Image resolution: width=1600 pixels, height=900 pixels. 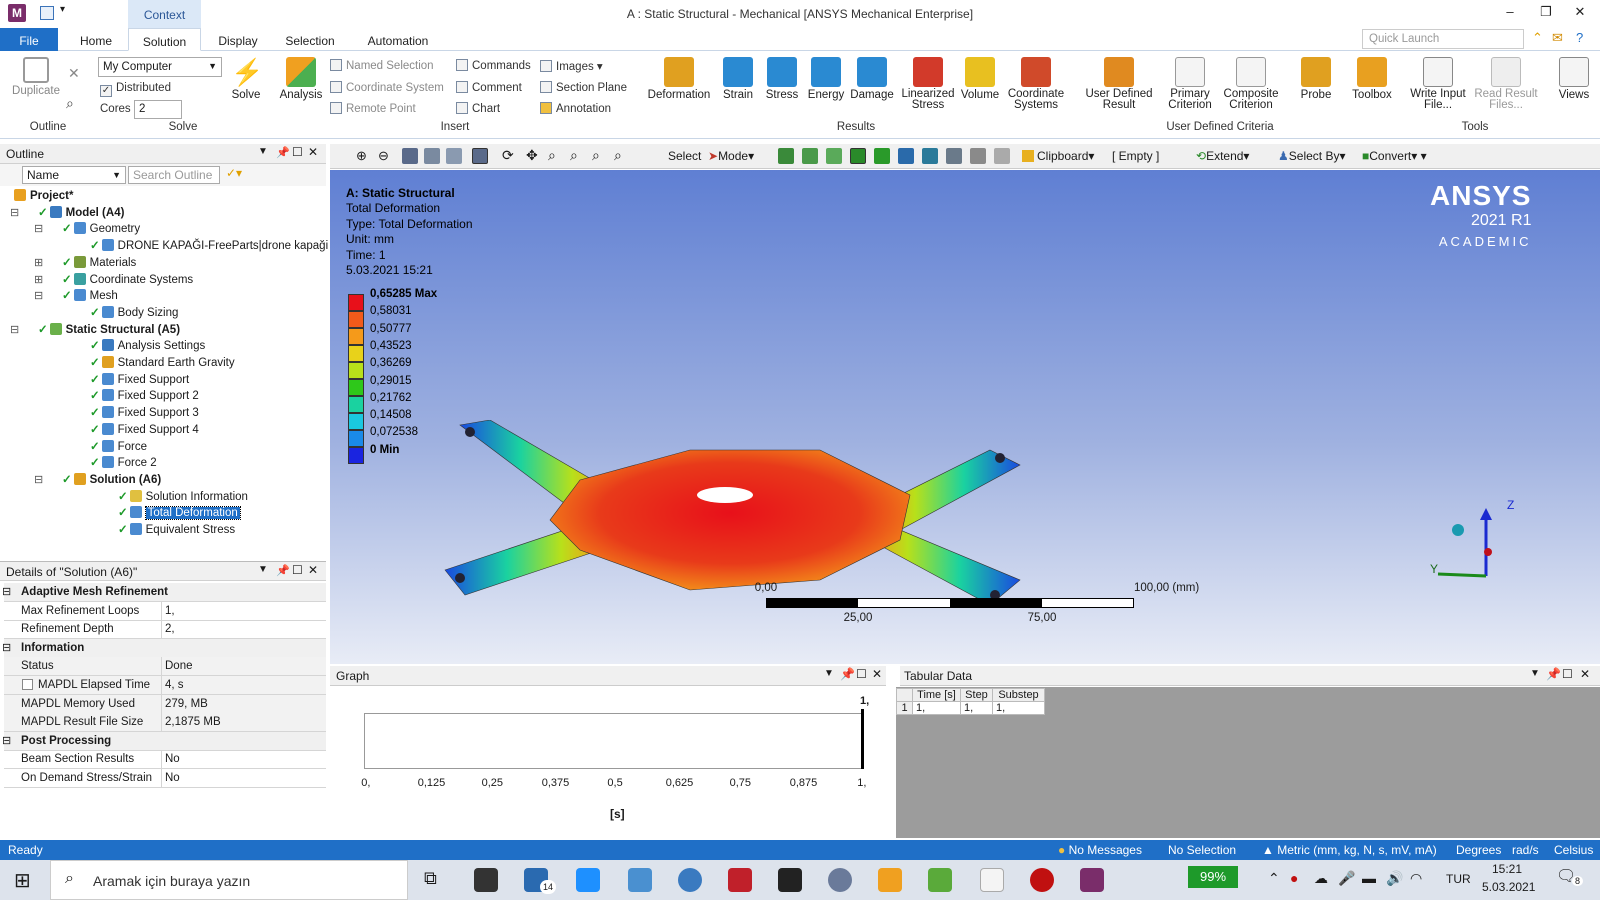 I want to click on tab-selection: Selection, so click(x=310, y=39).